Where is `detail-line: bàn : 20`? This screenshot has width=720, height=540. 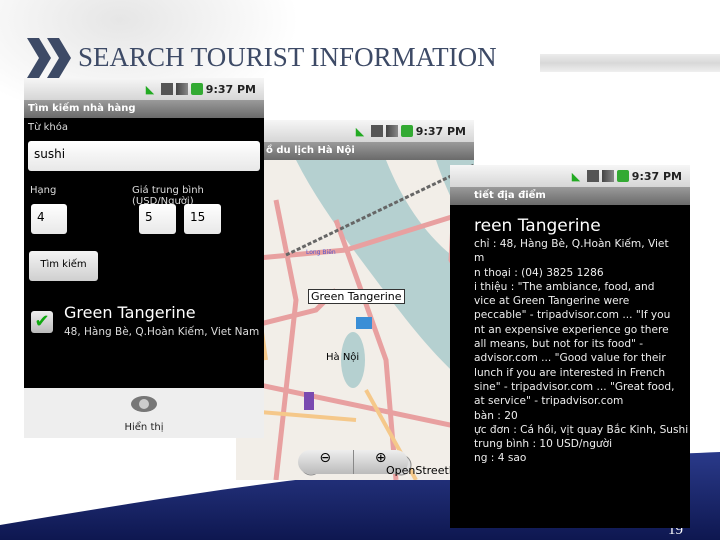
detail-line: bàn : 20 is located at coordinates (496, 415).